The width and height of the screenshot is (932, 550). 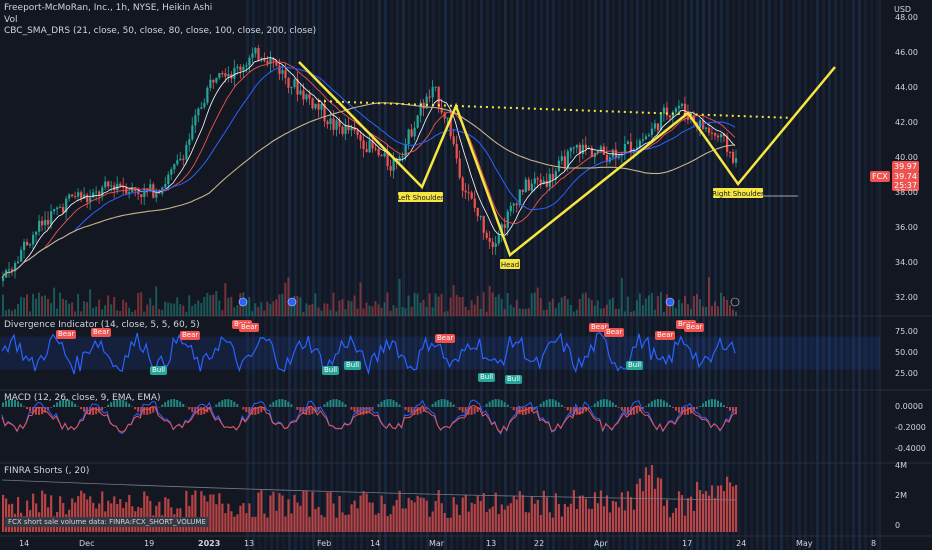 I want to click on volume-legend: Vol, so click(x=10, y=20).